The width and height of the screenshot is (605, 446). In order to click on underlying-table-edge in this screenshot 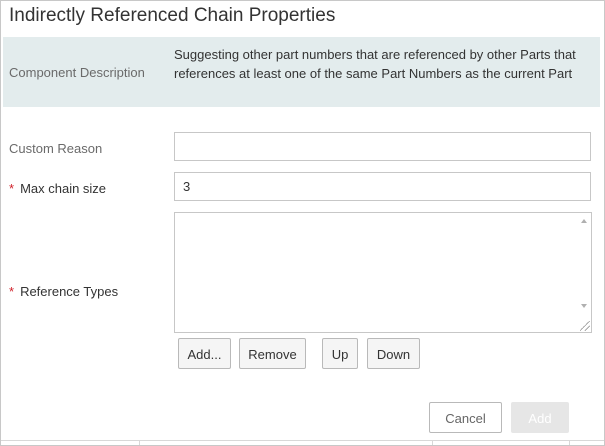, I will do `click(302, 442)`.